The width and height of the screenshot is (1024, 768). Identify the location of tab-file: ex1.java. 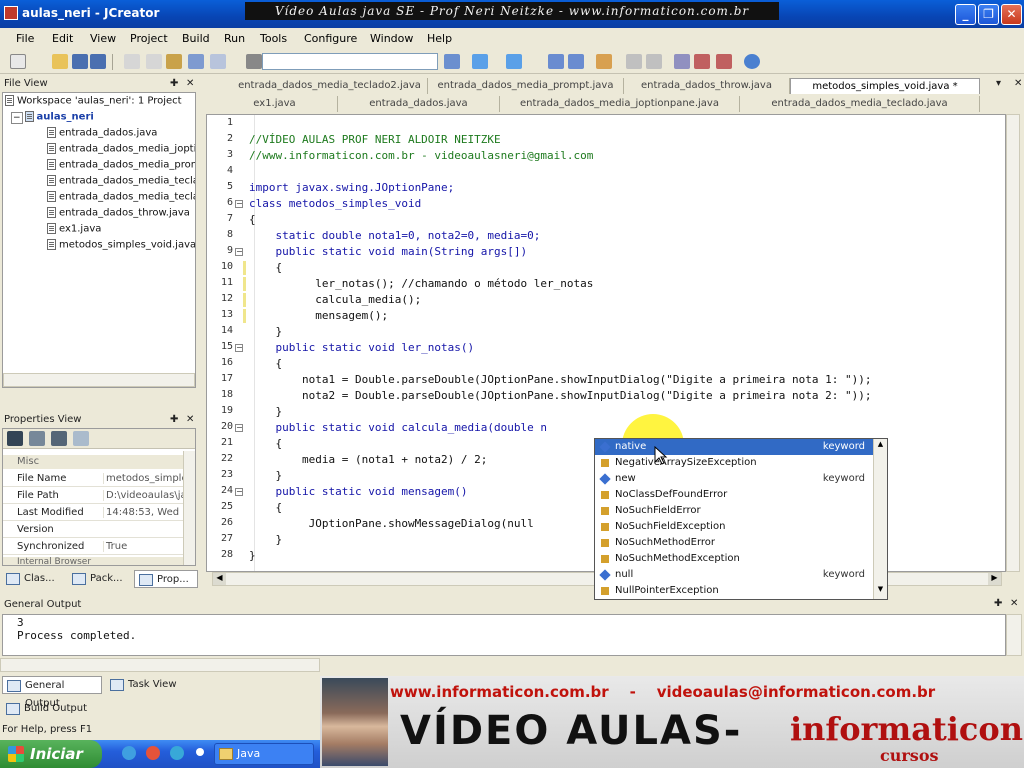
(275, 104).